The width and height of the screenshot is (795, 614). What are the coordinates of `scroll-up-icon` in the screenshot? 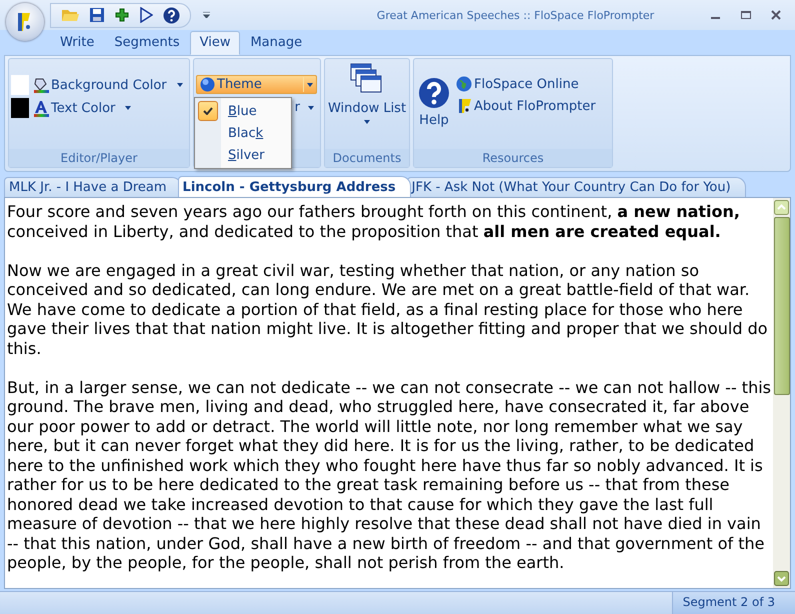 It's located at (781, 207).